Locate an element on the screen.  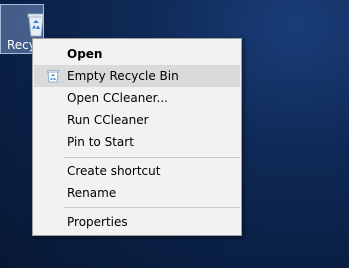
menu-item-empty-recycle-bin: Empty Recycle Bin is located at coordinates (137, 76).